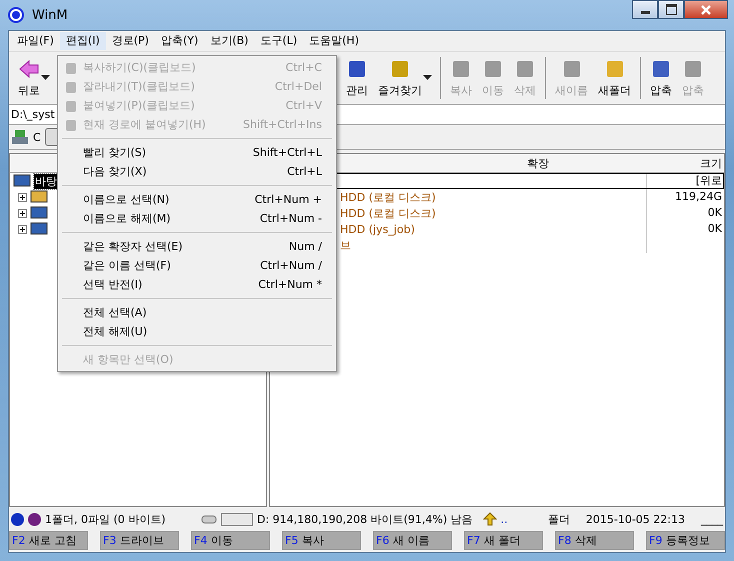 Image resolution: width=734 pixels, height=561 pixels. I want to click on toolbar-button: 새폴더, so click(614, 78).